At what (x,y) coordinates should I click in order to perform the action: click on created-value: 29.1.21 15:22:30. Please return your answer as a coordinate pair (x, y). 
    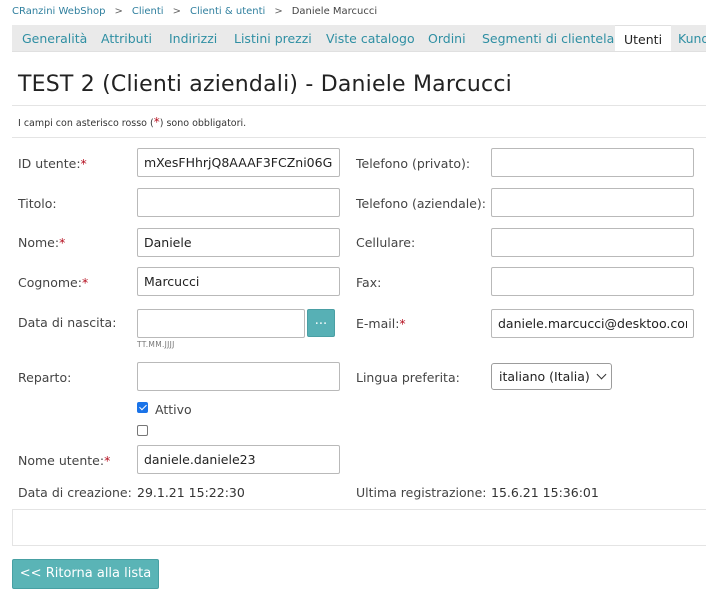
    Looking at the image, I should click on (191, 492).